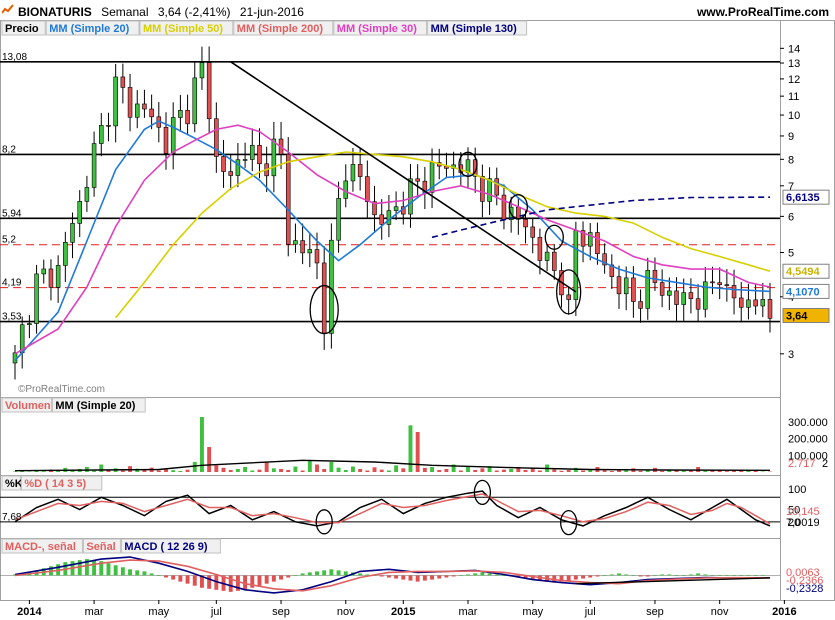  What do you see at coordinates (346, 612) in the screenshot?
I see `x-tick-label: nov` at bounding box center [346, 612].